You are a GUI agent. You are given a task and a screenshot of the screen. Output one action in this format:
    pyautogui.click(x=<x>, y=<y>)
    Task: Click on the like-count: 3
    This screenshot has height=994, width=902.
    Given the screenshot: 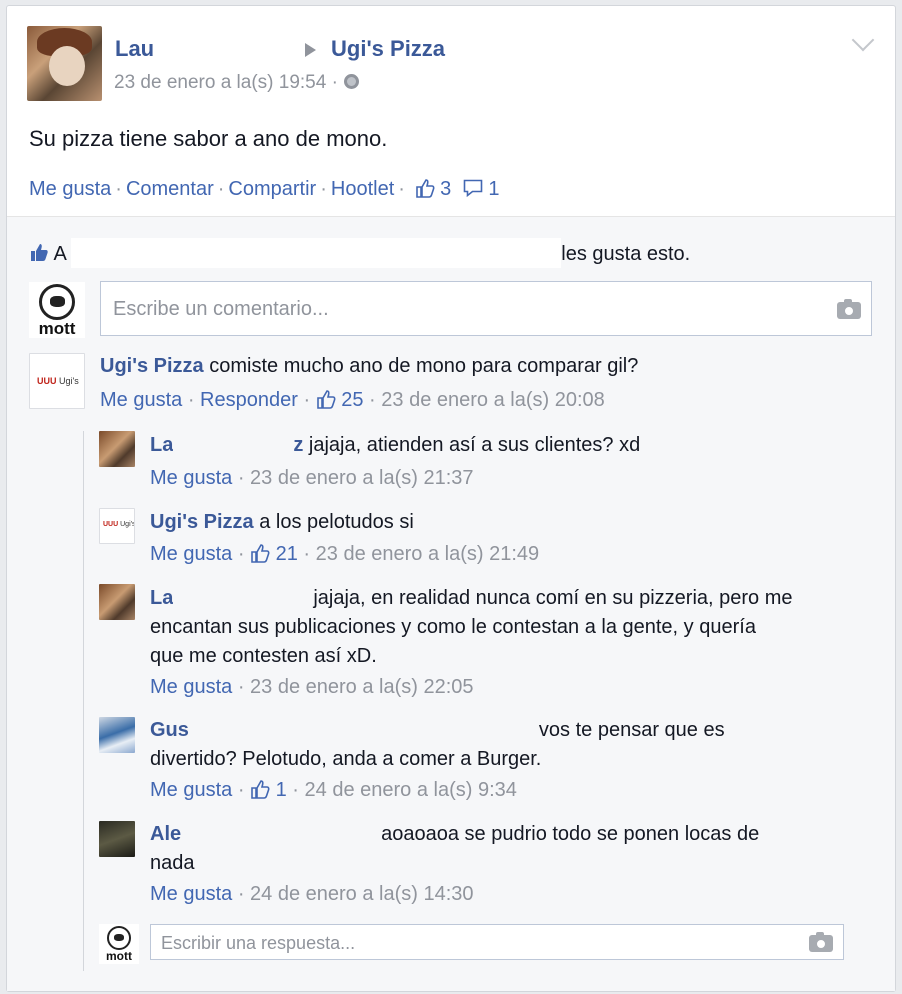 What is the action you would take?
    pyautogui.click(x=445, y=189)
    